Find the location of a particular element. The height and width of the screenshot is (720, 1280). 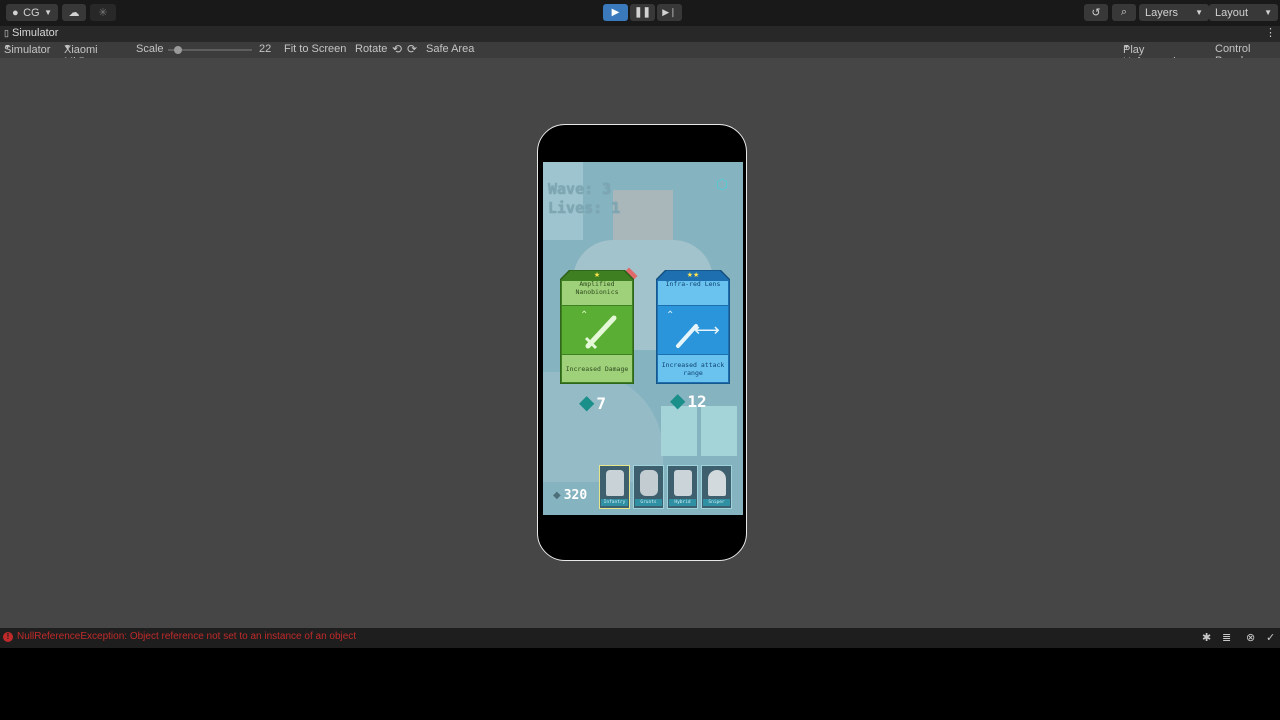

unit-label: Hybrid is located at coordinates (682, 502).